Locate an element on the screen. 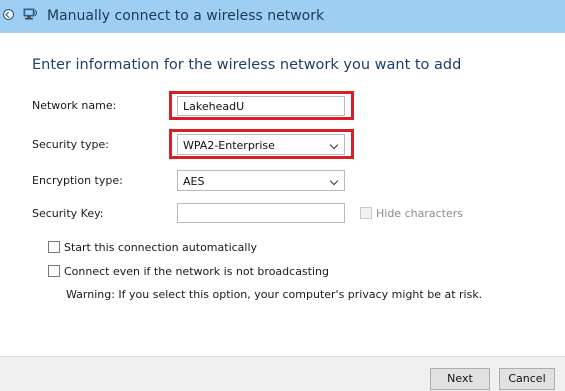  title-bar: Manually connect to a wireless network is located at coordinates (282, 16).